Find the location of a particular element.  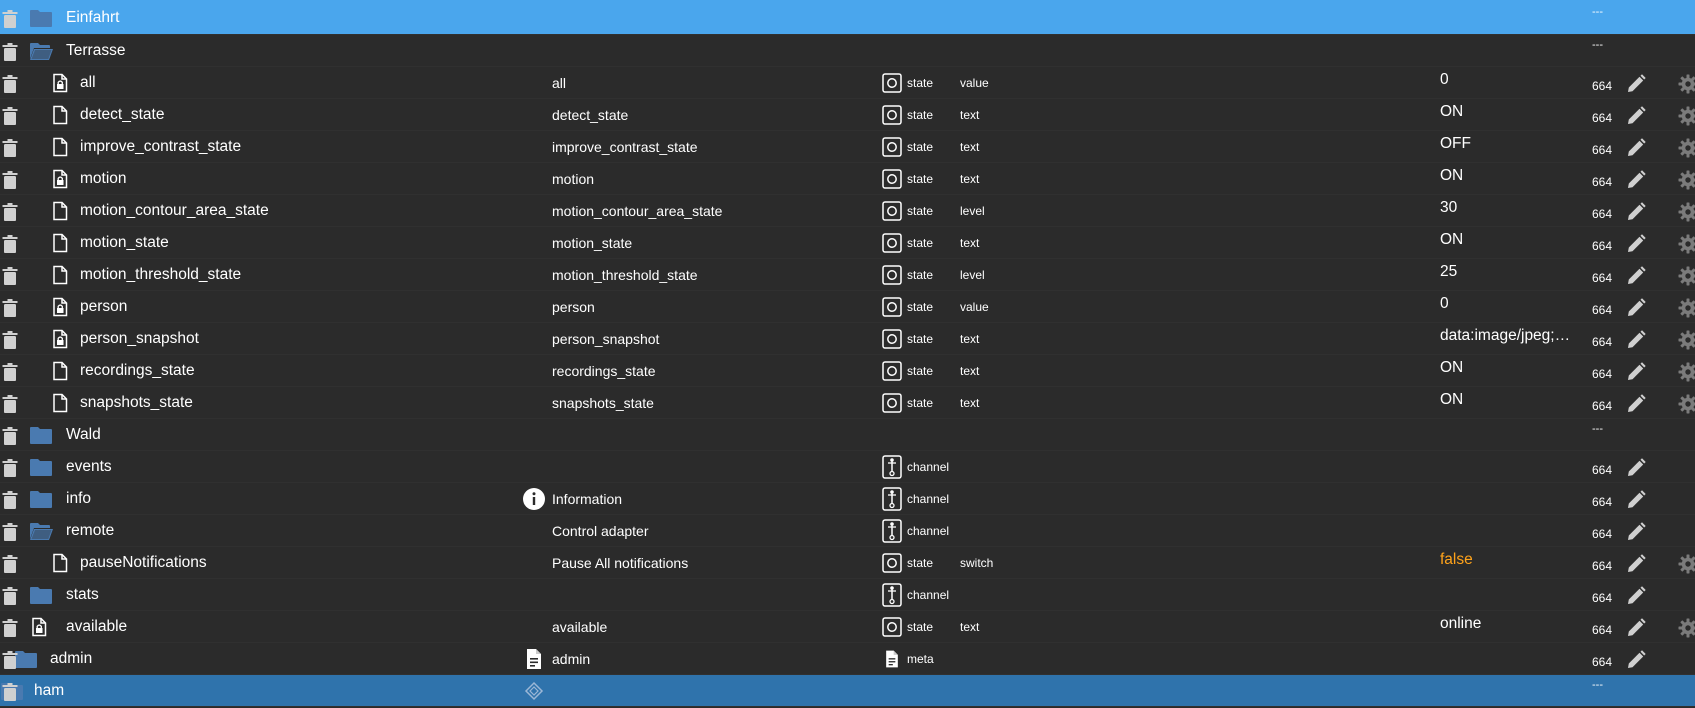

tree-row: eventschannel664 is located at coordinates (847, 467).